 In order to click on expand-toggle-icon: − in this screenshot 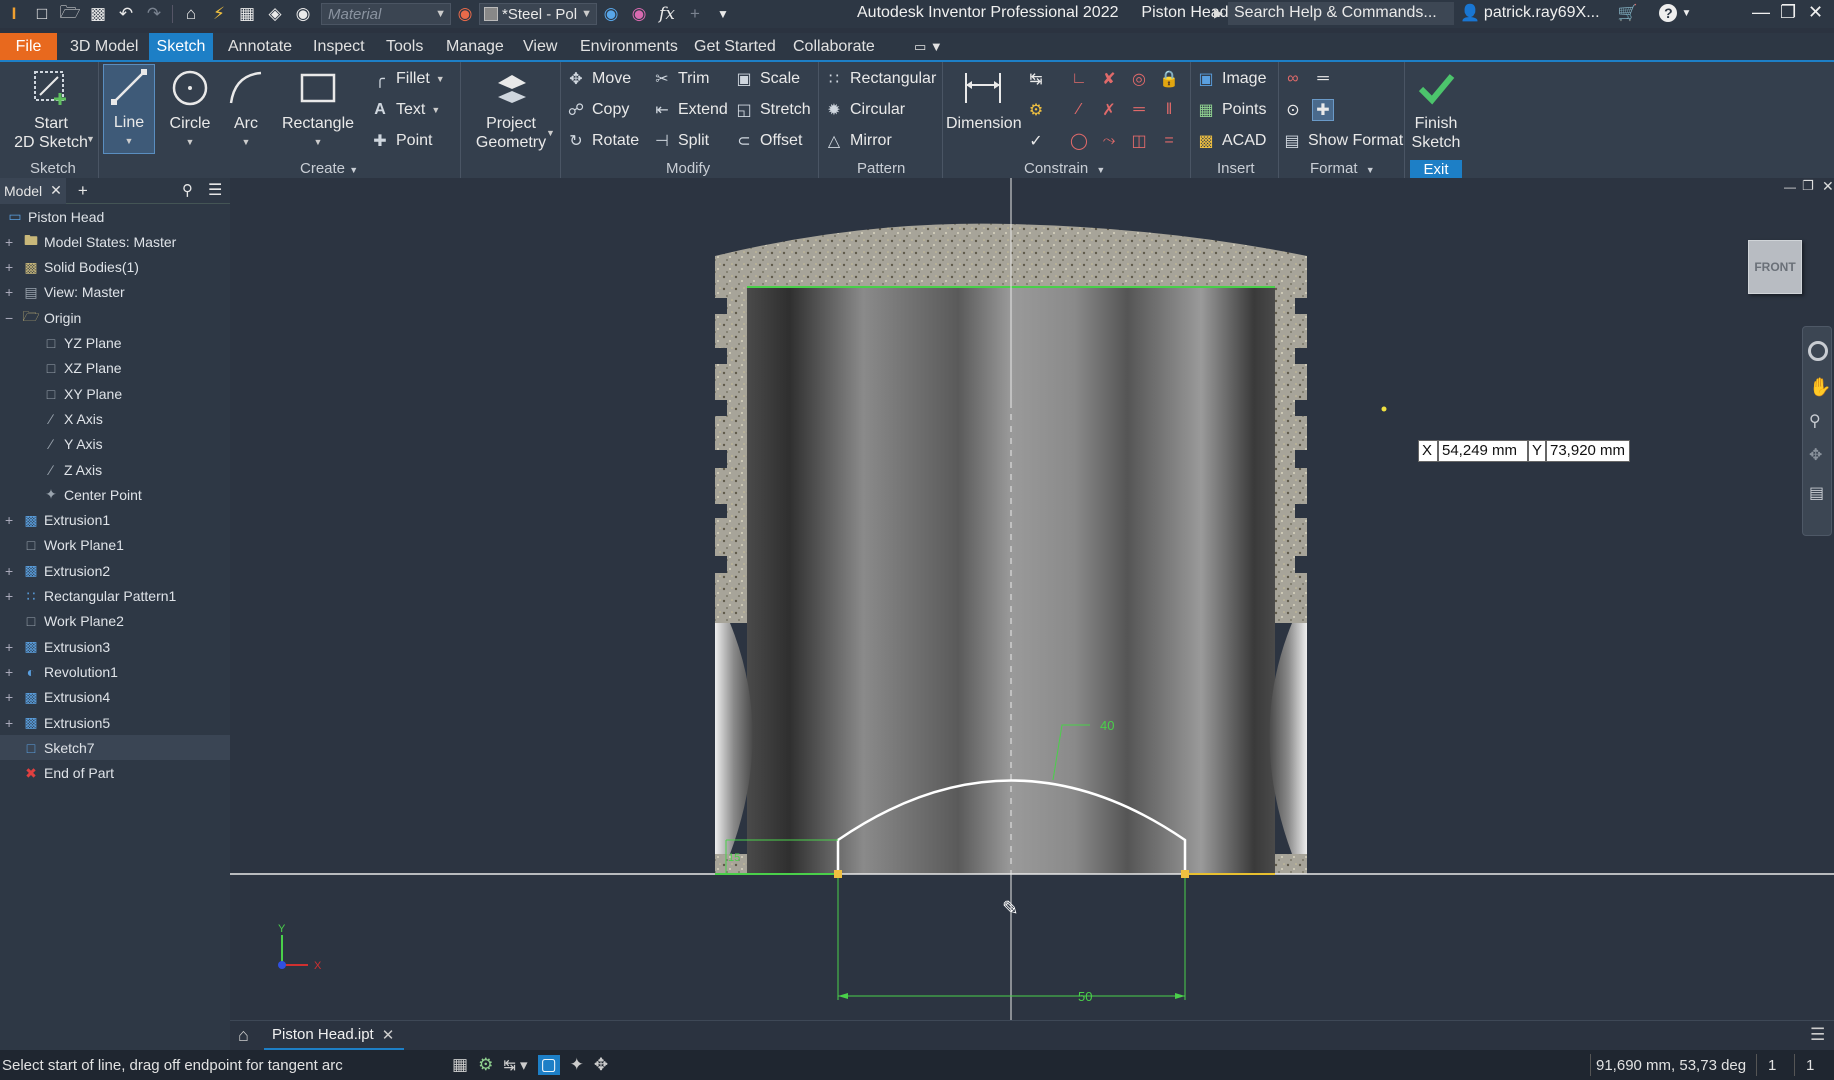, I will do `click(10, 318)`.